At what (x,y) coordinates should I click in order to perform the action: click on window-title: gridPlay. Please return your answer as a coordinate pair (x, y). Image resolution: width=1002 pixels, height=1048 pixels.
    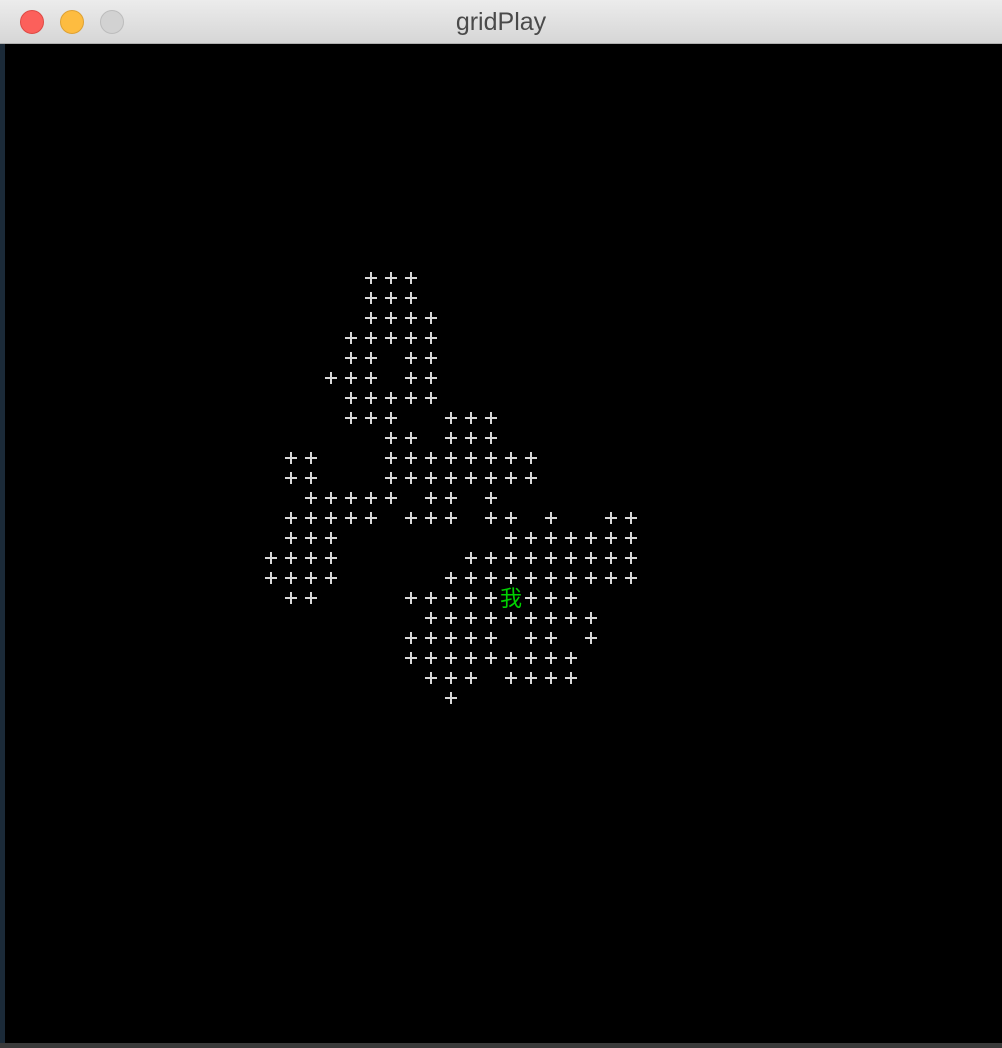
    Looking at the image, I should click on (501, 22).